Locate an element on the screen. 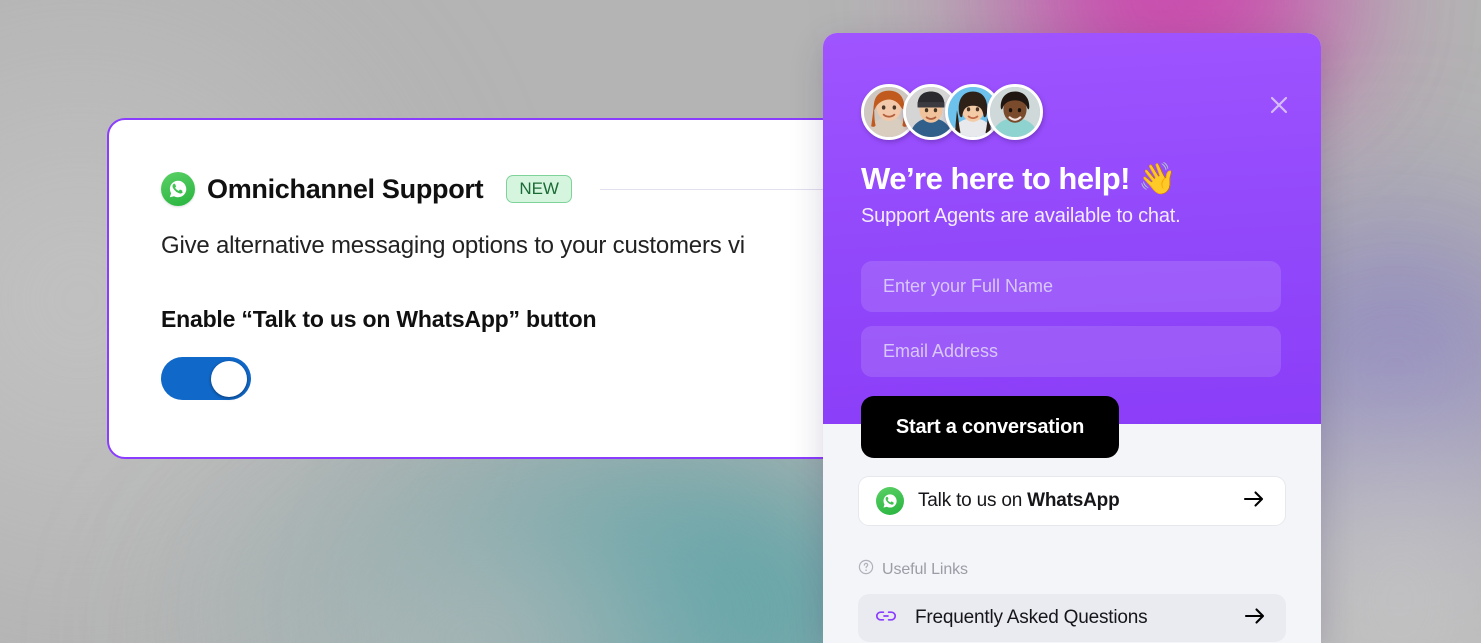  start-conversation-button: Start a conversation is located at coordinates (990, 427).